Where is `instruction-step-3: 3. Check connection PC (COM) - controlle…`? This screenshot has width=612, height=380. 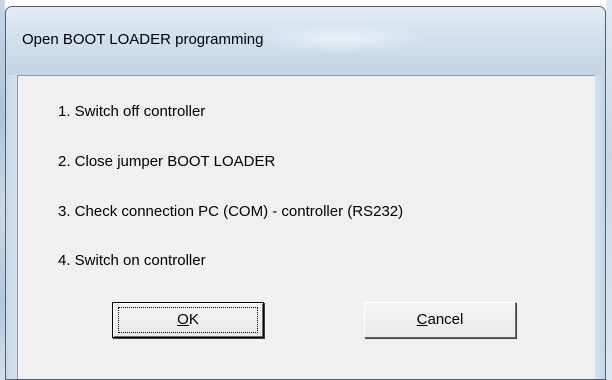
instruction-step-3: 3. Check connection PC (COM) - controlle… is located at coordinates (231, 211).